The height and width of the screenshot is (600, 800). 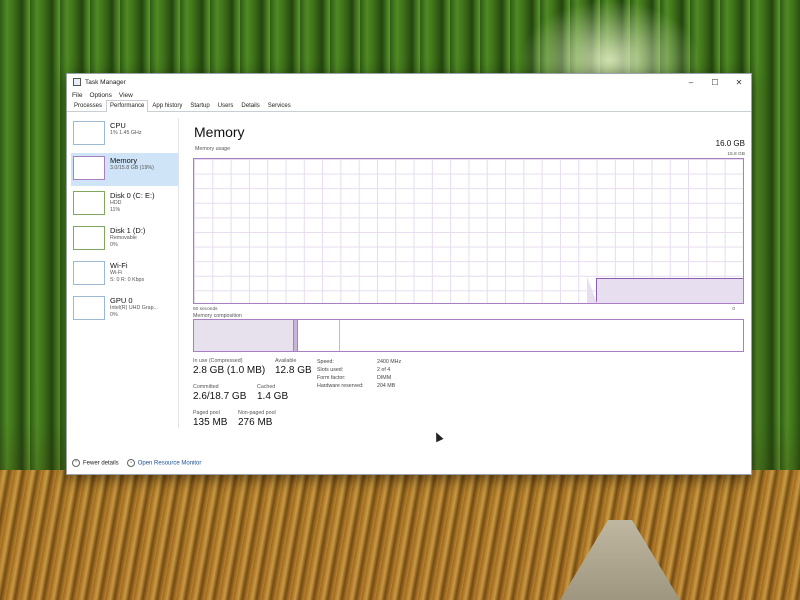 I want to click on sidebar-item-memory: Memory 3.0/15.8 GB (19%), so click(x=124, y=169).